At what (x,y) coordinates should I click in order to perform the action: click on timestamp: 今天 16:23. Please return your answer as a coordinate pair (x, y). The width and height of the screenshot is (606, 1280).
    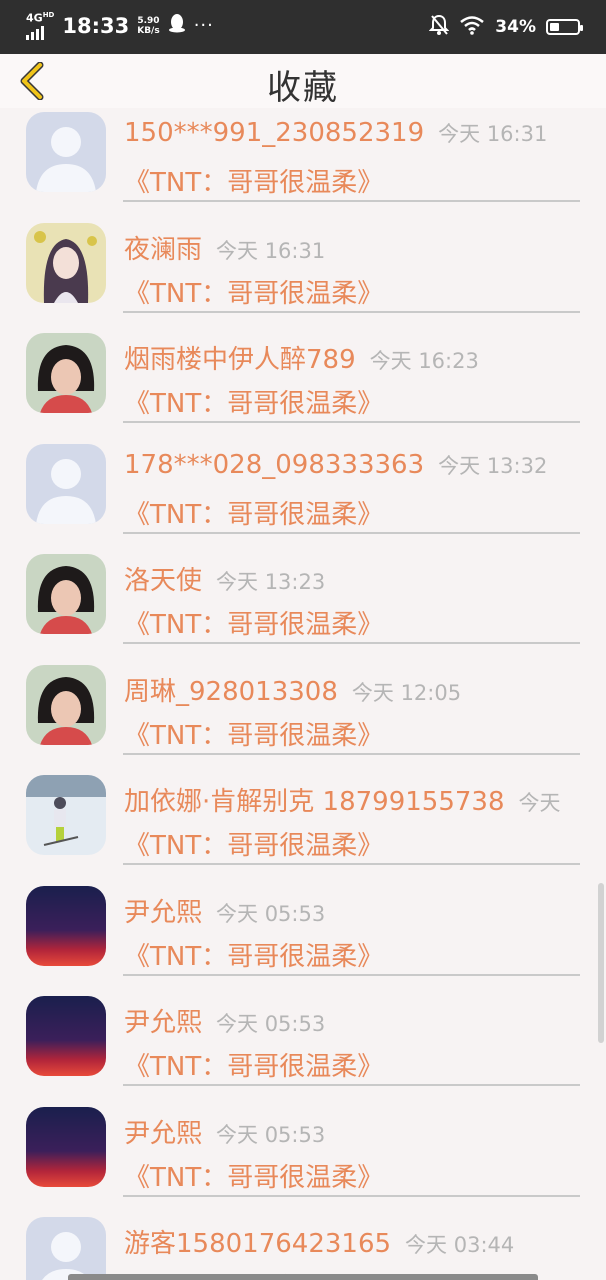
    Looking at the image, I should click on (424, 361).